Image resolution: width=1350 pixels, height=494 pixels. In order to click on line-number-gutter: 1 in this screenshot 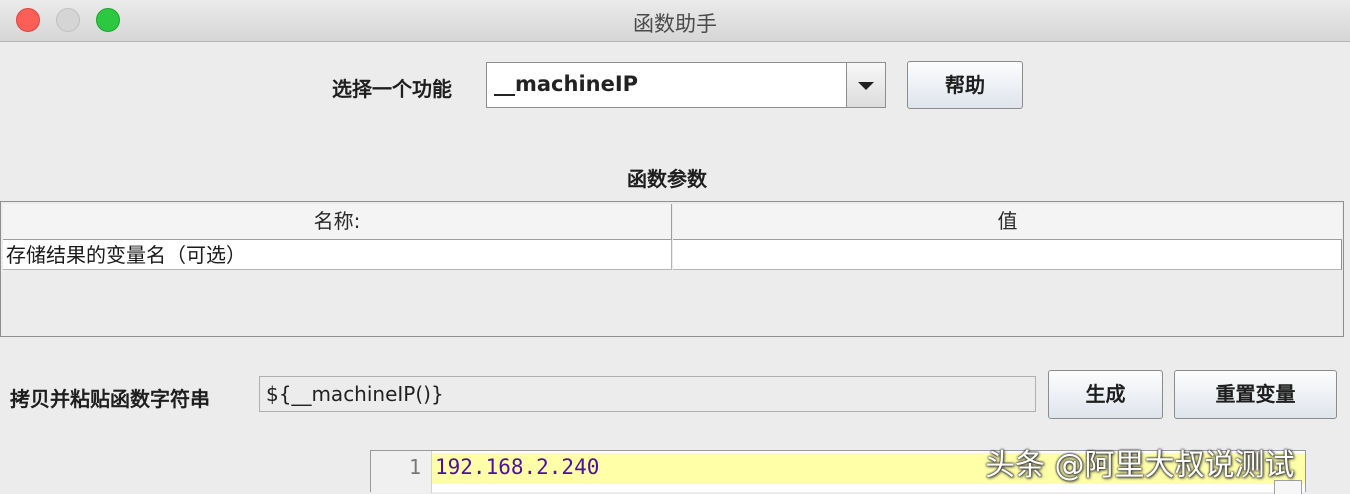, I will do `click(401, 472)`.